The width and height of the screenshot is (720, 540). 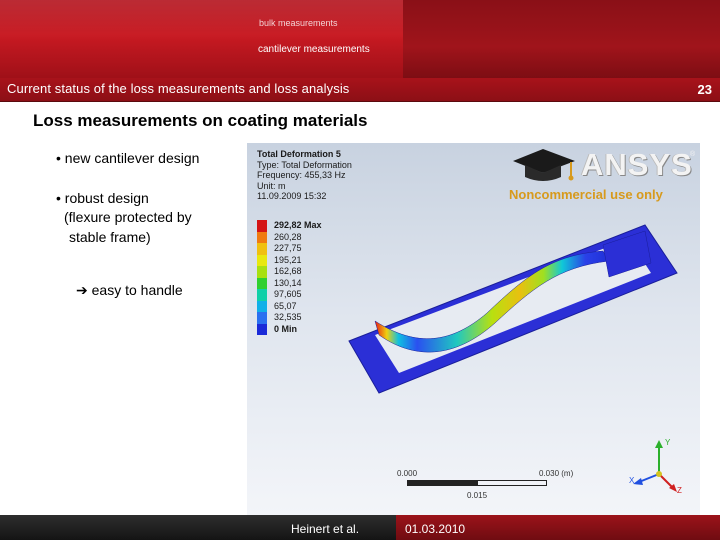 I want to click on scale-bar: 0.000 0.030 (m) 0.015, so click(x=497, y=488).